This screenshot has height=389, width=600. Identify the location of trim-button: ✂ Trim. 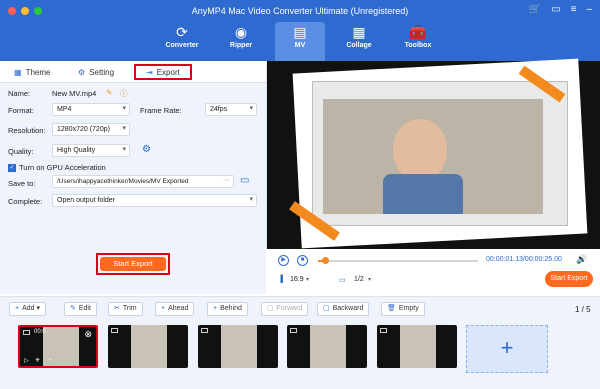
(125, 309).